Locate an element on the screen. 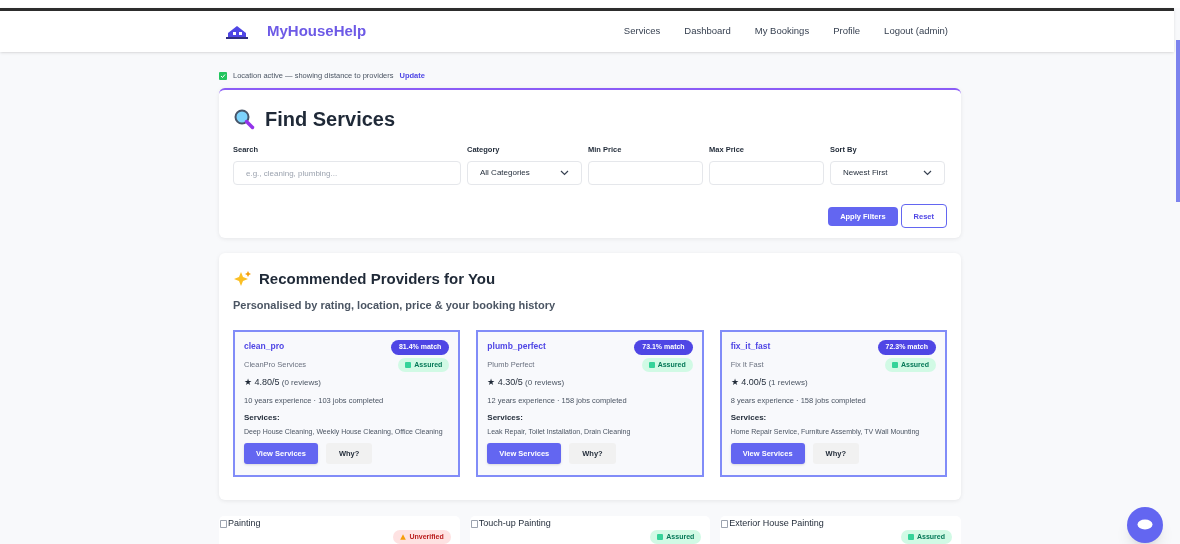  nav-link: My Bookings is located at coordinates (782, 31).